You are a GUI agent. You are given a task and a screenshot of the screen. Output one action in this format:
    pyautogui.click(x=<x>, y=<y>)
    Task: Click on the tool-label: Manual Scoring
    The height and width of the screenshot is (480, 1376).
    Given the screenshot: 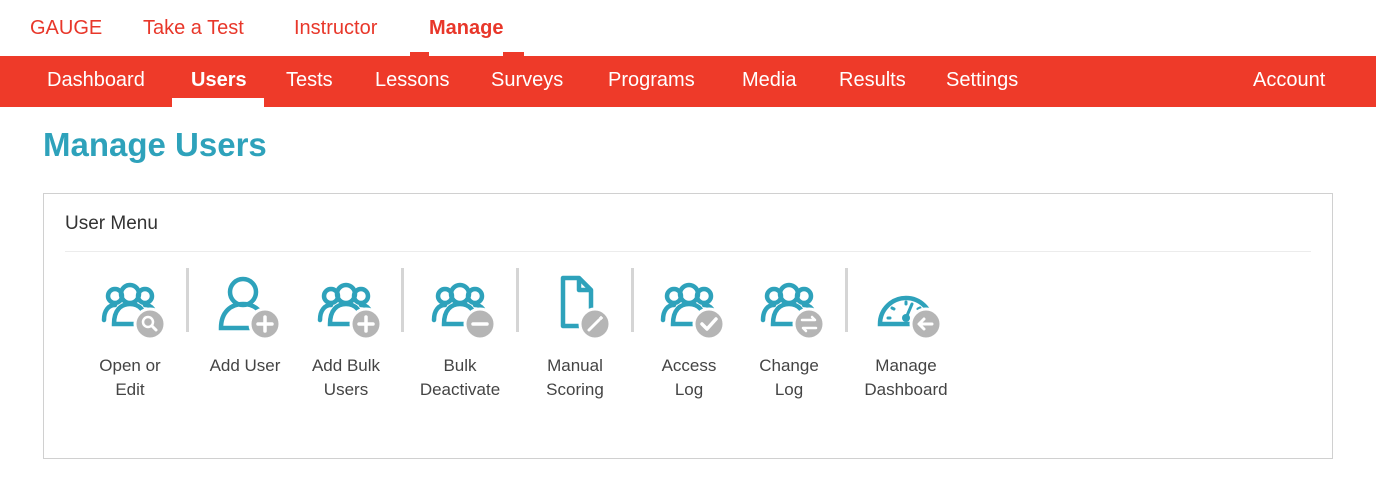 What is the action you would take?
    pyautogui.click(x=575, y=377)
    